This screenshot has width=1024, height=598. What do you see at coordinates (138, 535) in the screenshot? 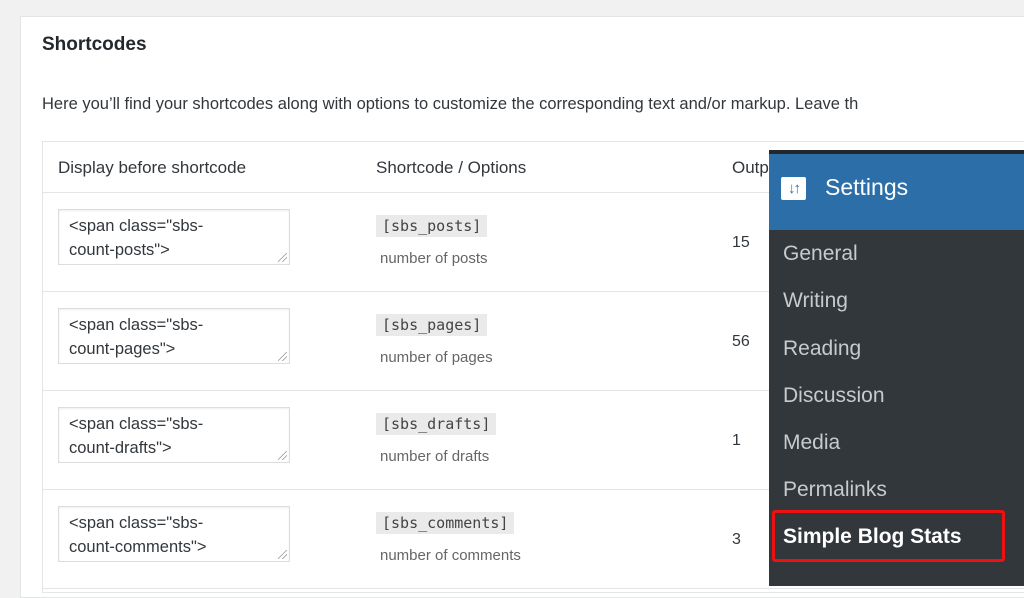
I see `textarea-value: <span class="sbs- count-comments">` at bounding box center [138, 535].